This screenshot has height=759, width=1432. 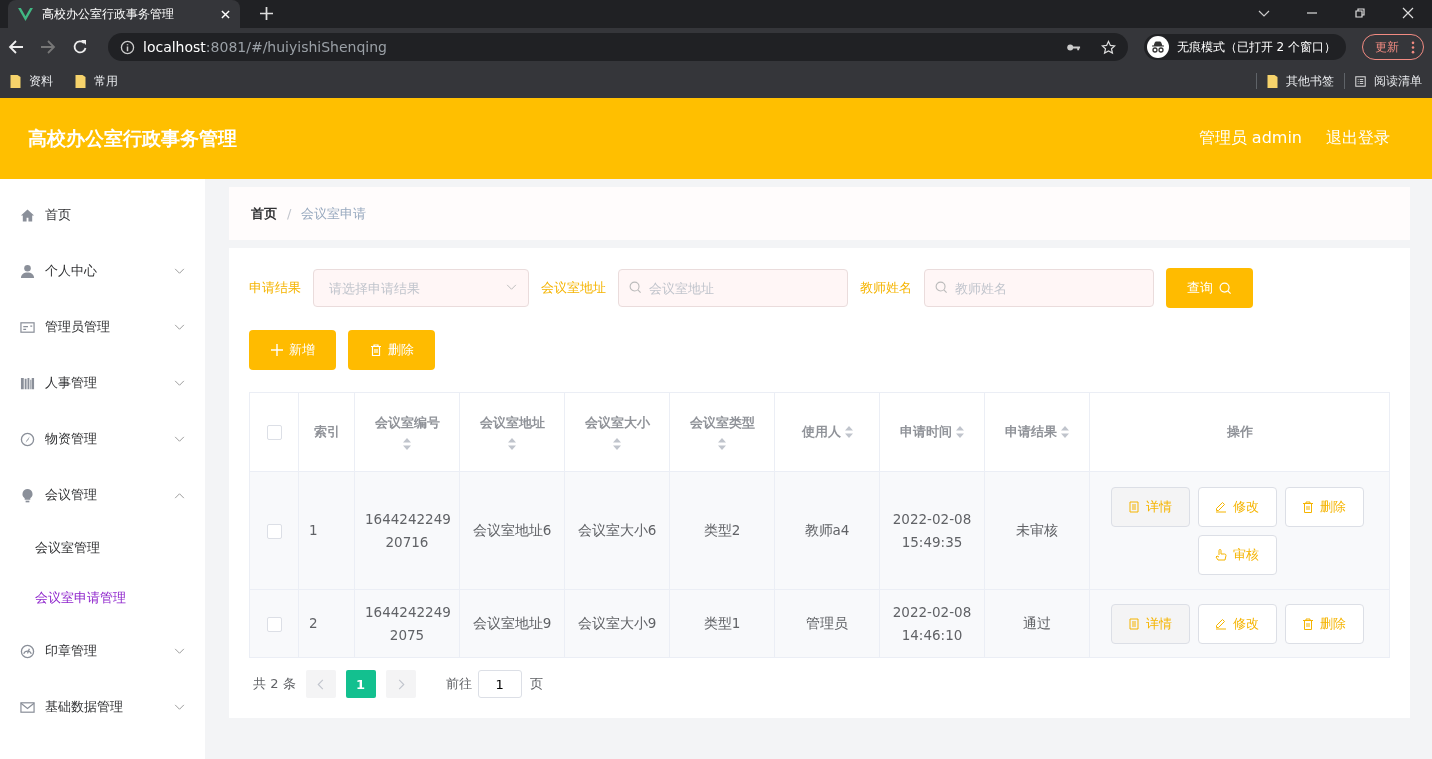 I want to click on table-cell: 2022-02-08 15:49:35, so click(x=932, y=530).